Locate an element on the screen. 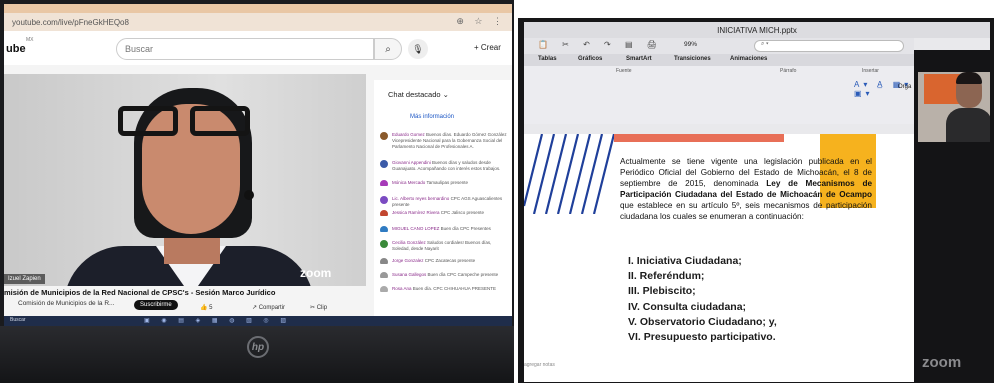 This screenshot has height=383, width=994. tab-smartart: SmartArt is located at coordinates (639, 59).